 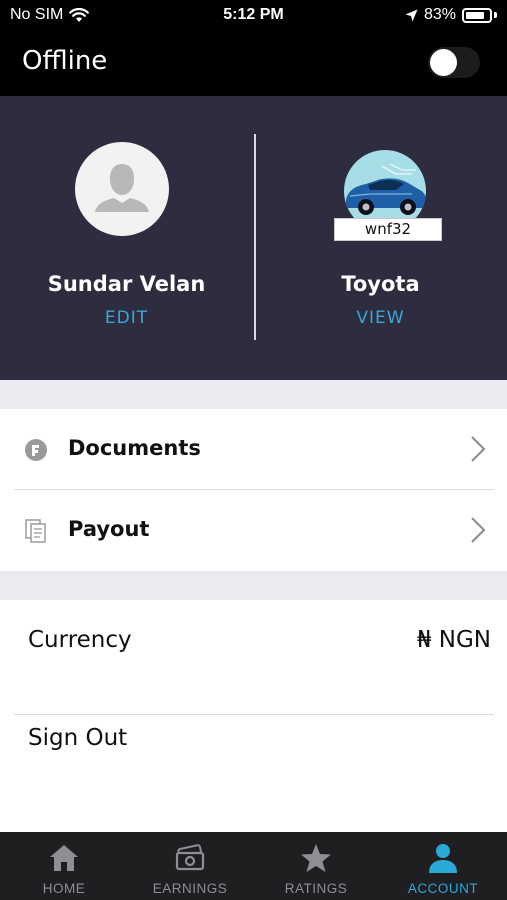 I want to click on bottom-nav: HOME EARNINGS RATINGS ACCOUNT, so click(x=253, y=866).